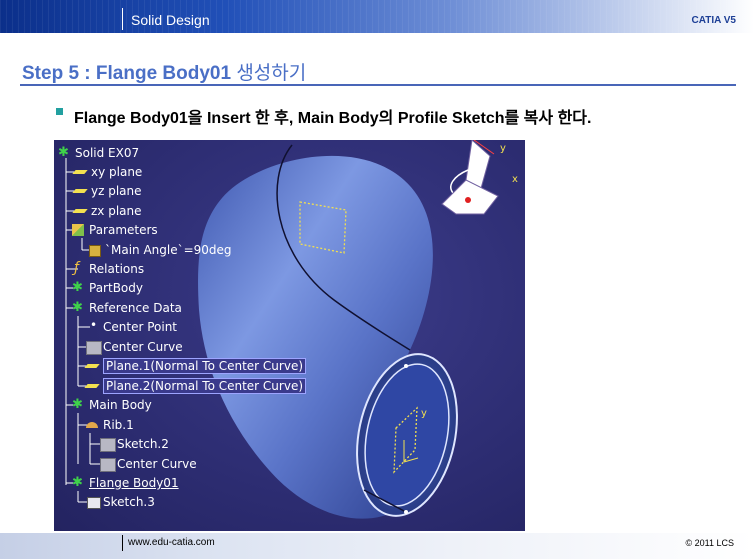 This screenshot has height=559, width=754. What do you see at coordinates (116, 288) in the screenshot?
I see `tree-label-partbody: PartBody` at bounding box center [116, 288].